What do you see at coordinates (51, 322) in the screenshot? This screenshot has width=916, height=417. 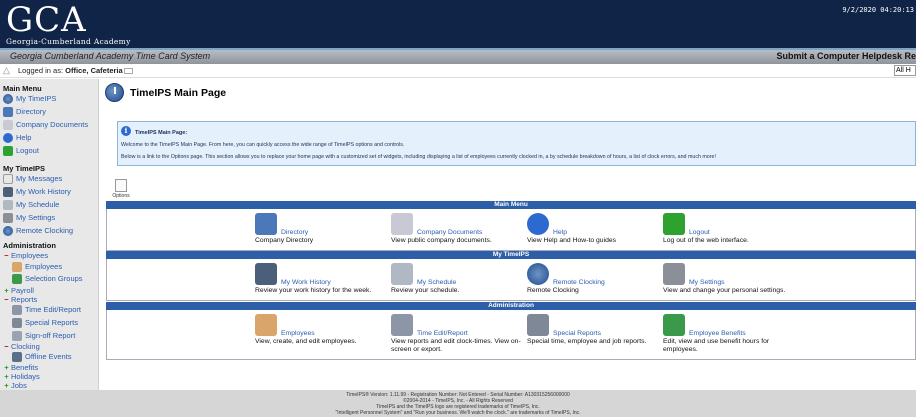 I see `sidebar-item-label: Special Reports` at bounding box center [51, 322].